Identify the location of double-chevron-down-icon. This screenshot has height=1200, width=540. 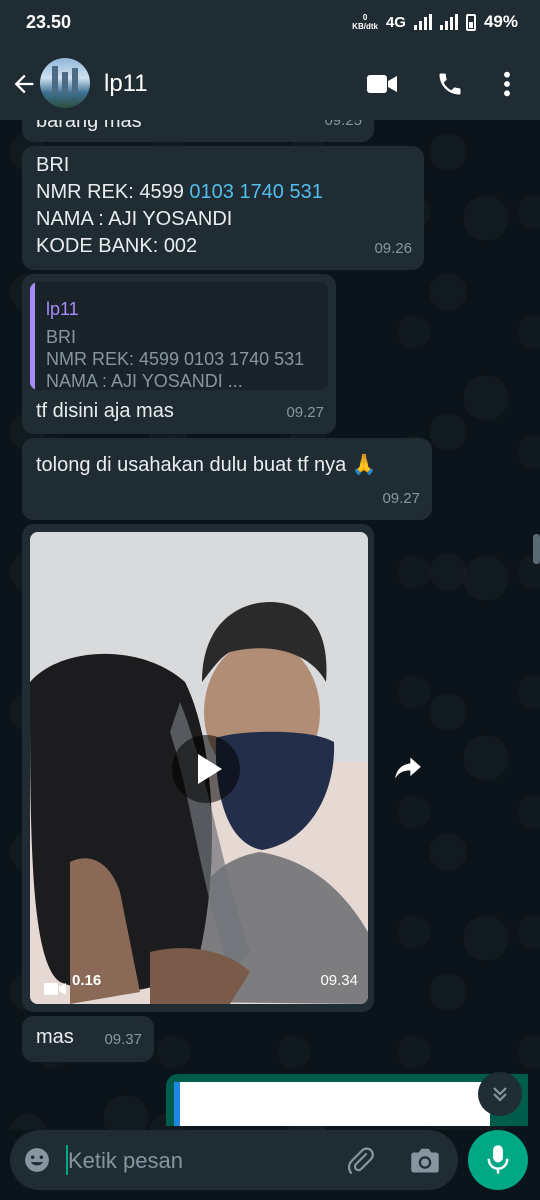
(500, 1094).